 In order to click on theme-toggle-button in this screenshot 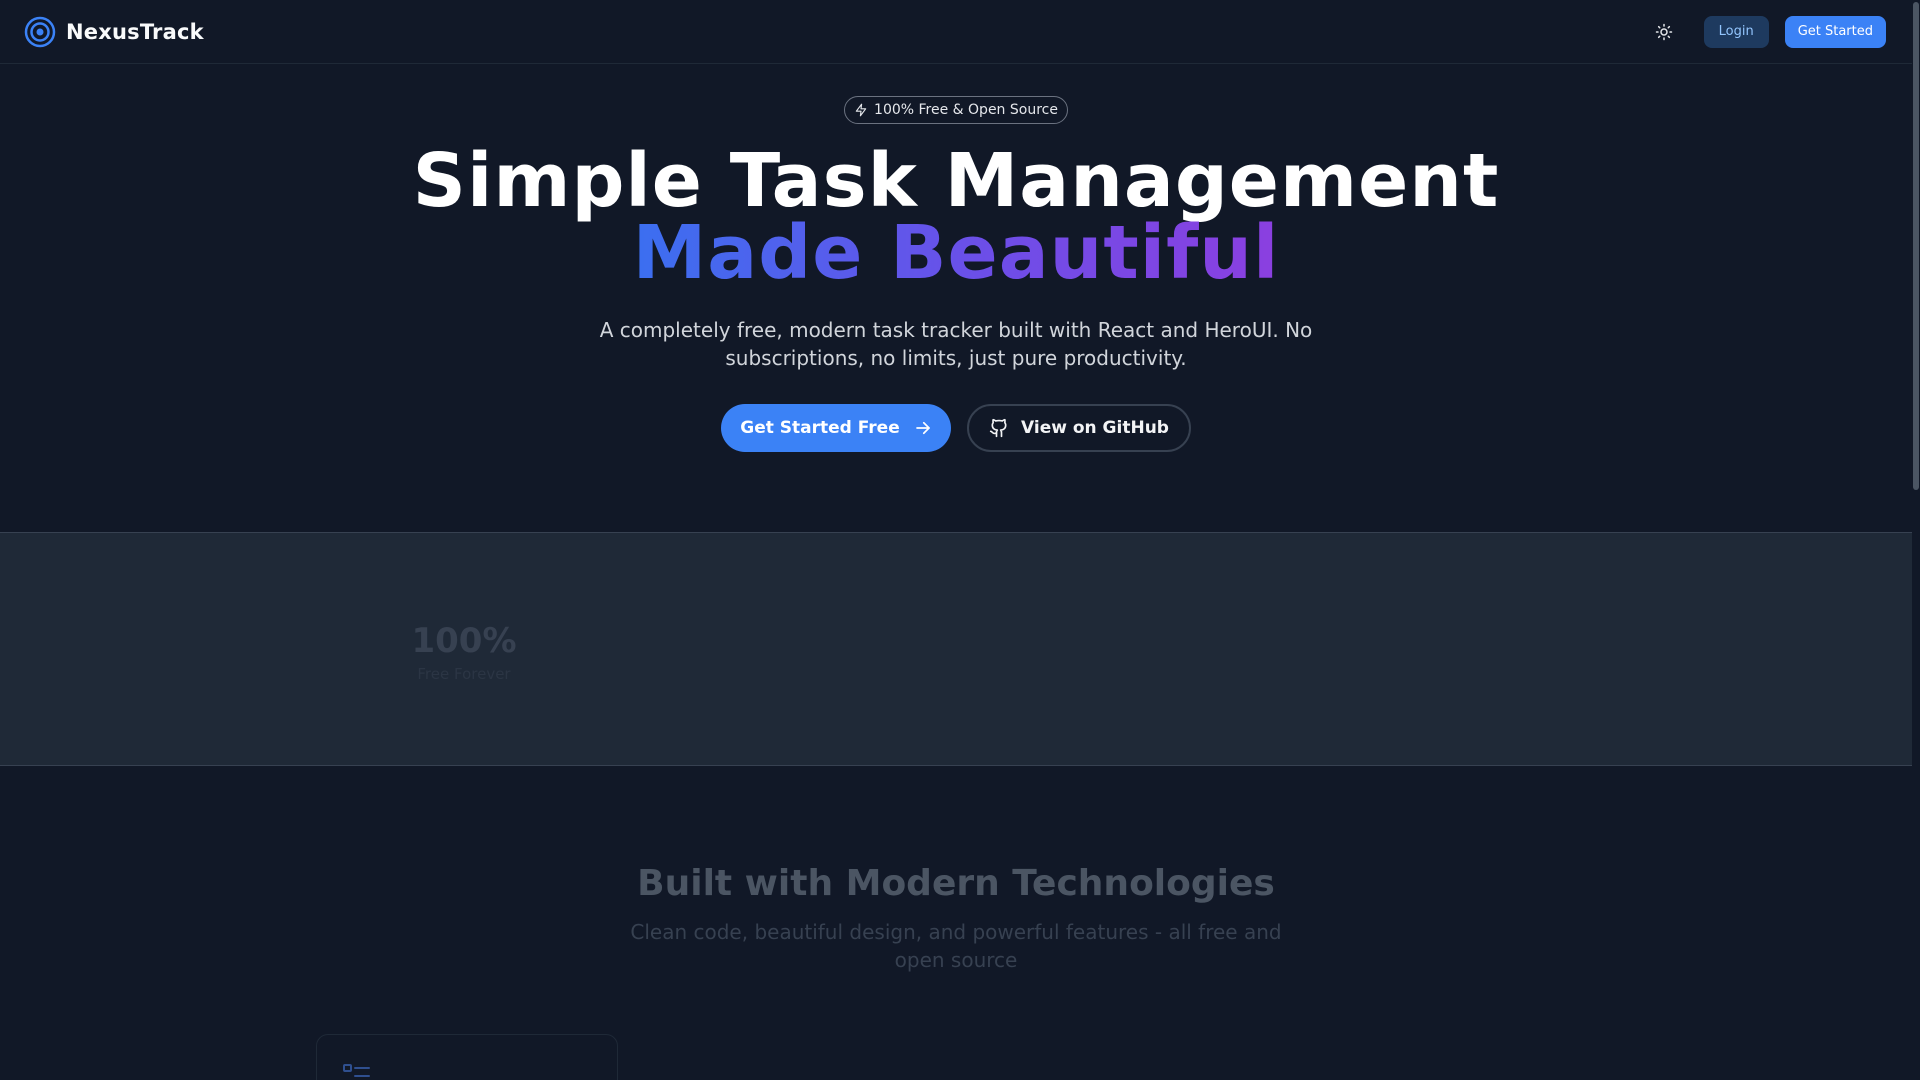, I will do `click(1664, 32)`.